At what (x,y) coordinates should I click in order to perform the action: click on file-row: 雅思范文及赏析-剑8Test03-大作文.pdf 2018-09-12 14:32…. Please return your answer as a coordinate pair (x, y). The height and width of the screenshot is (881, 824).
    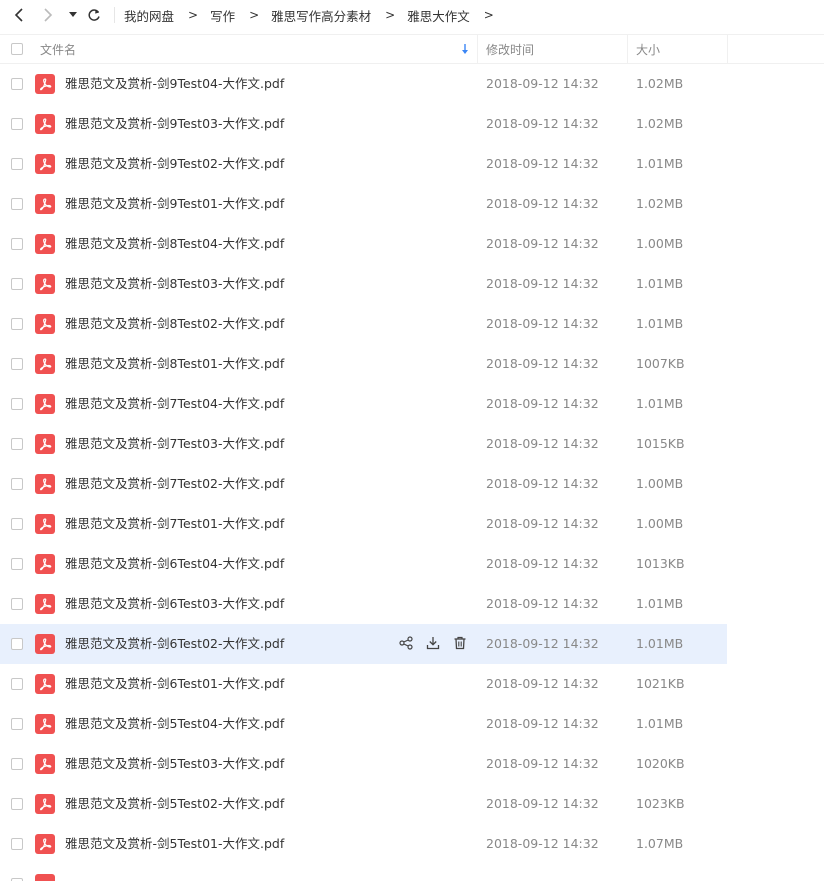
    Looking at the image, I should click on (363, 284).